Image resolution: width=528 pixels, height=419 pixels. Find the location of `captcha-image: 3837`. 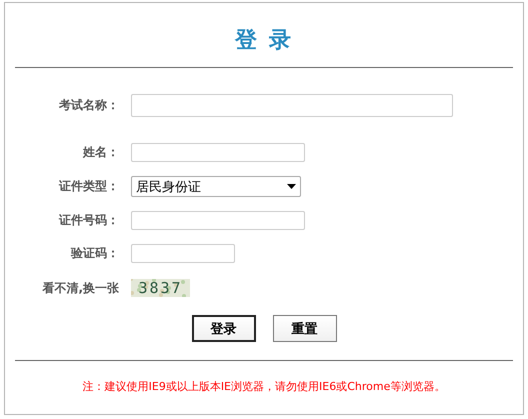

captcha-image: 3837 is located at coordinates (160, 288).